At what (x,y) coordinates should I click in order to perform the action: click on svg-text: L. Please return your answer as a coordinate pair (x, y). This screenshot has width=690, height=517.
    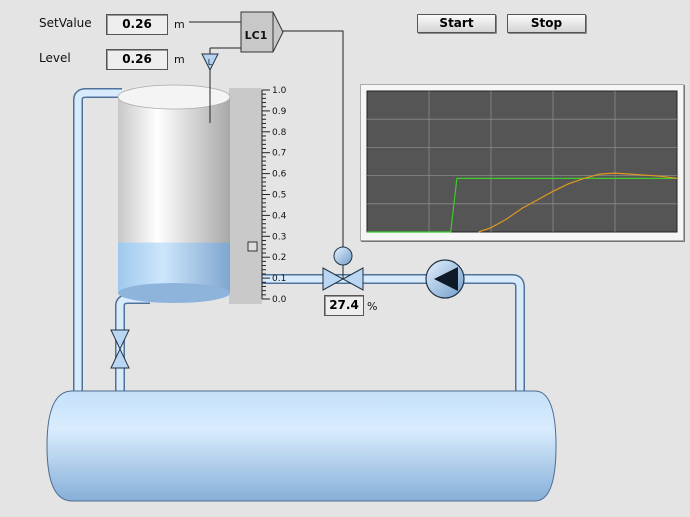
    Looking at the image, I should click on (210, 62).